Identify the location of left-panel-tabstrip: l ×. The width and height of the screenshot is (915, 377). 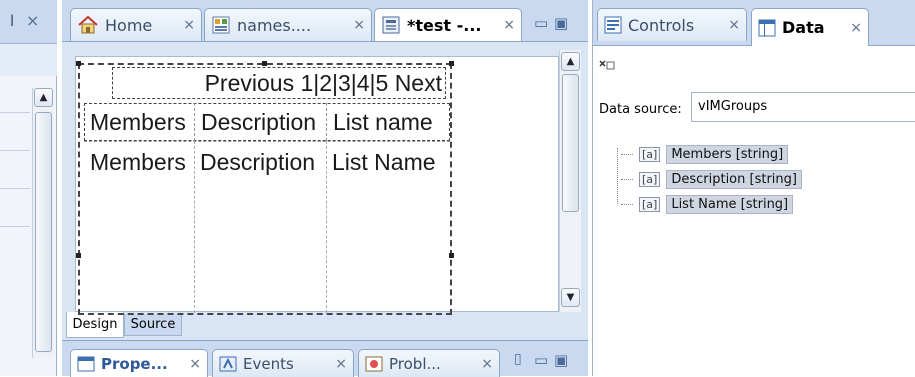
(28, 22).